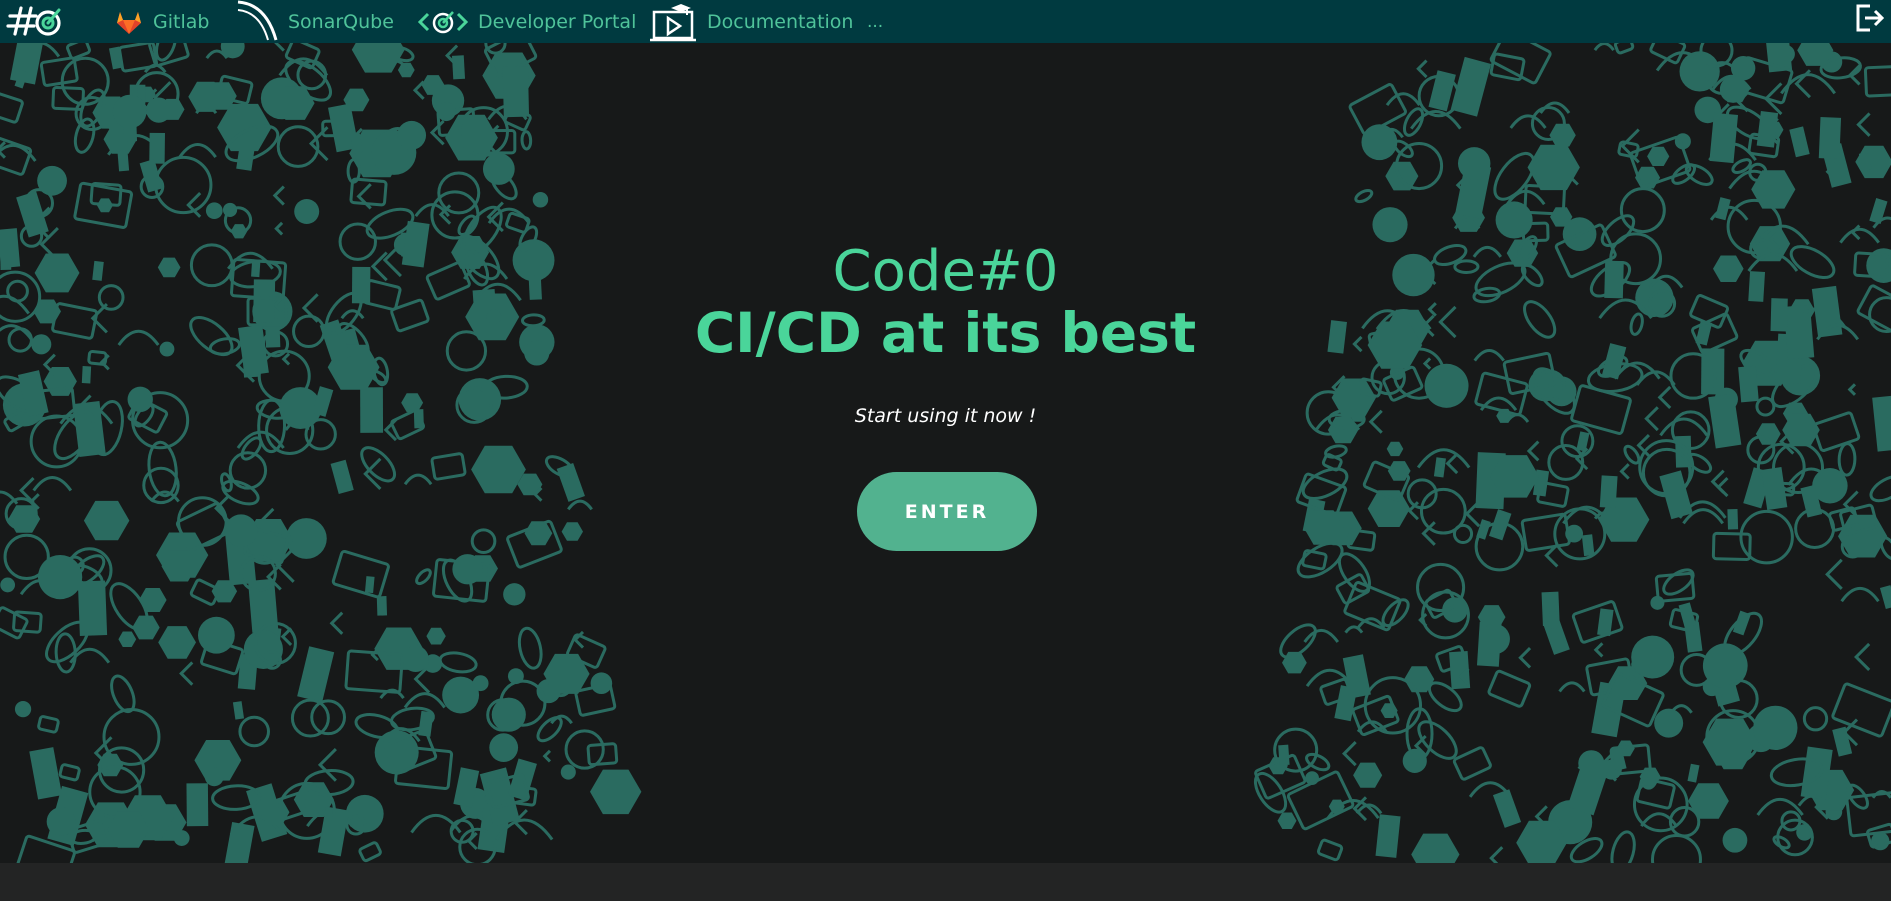 The height and width of the screenshot is (901, 1891). I want to click on nav-sonarqube: SonarQube, so click(315, 21).